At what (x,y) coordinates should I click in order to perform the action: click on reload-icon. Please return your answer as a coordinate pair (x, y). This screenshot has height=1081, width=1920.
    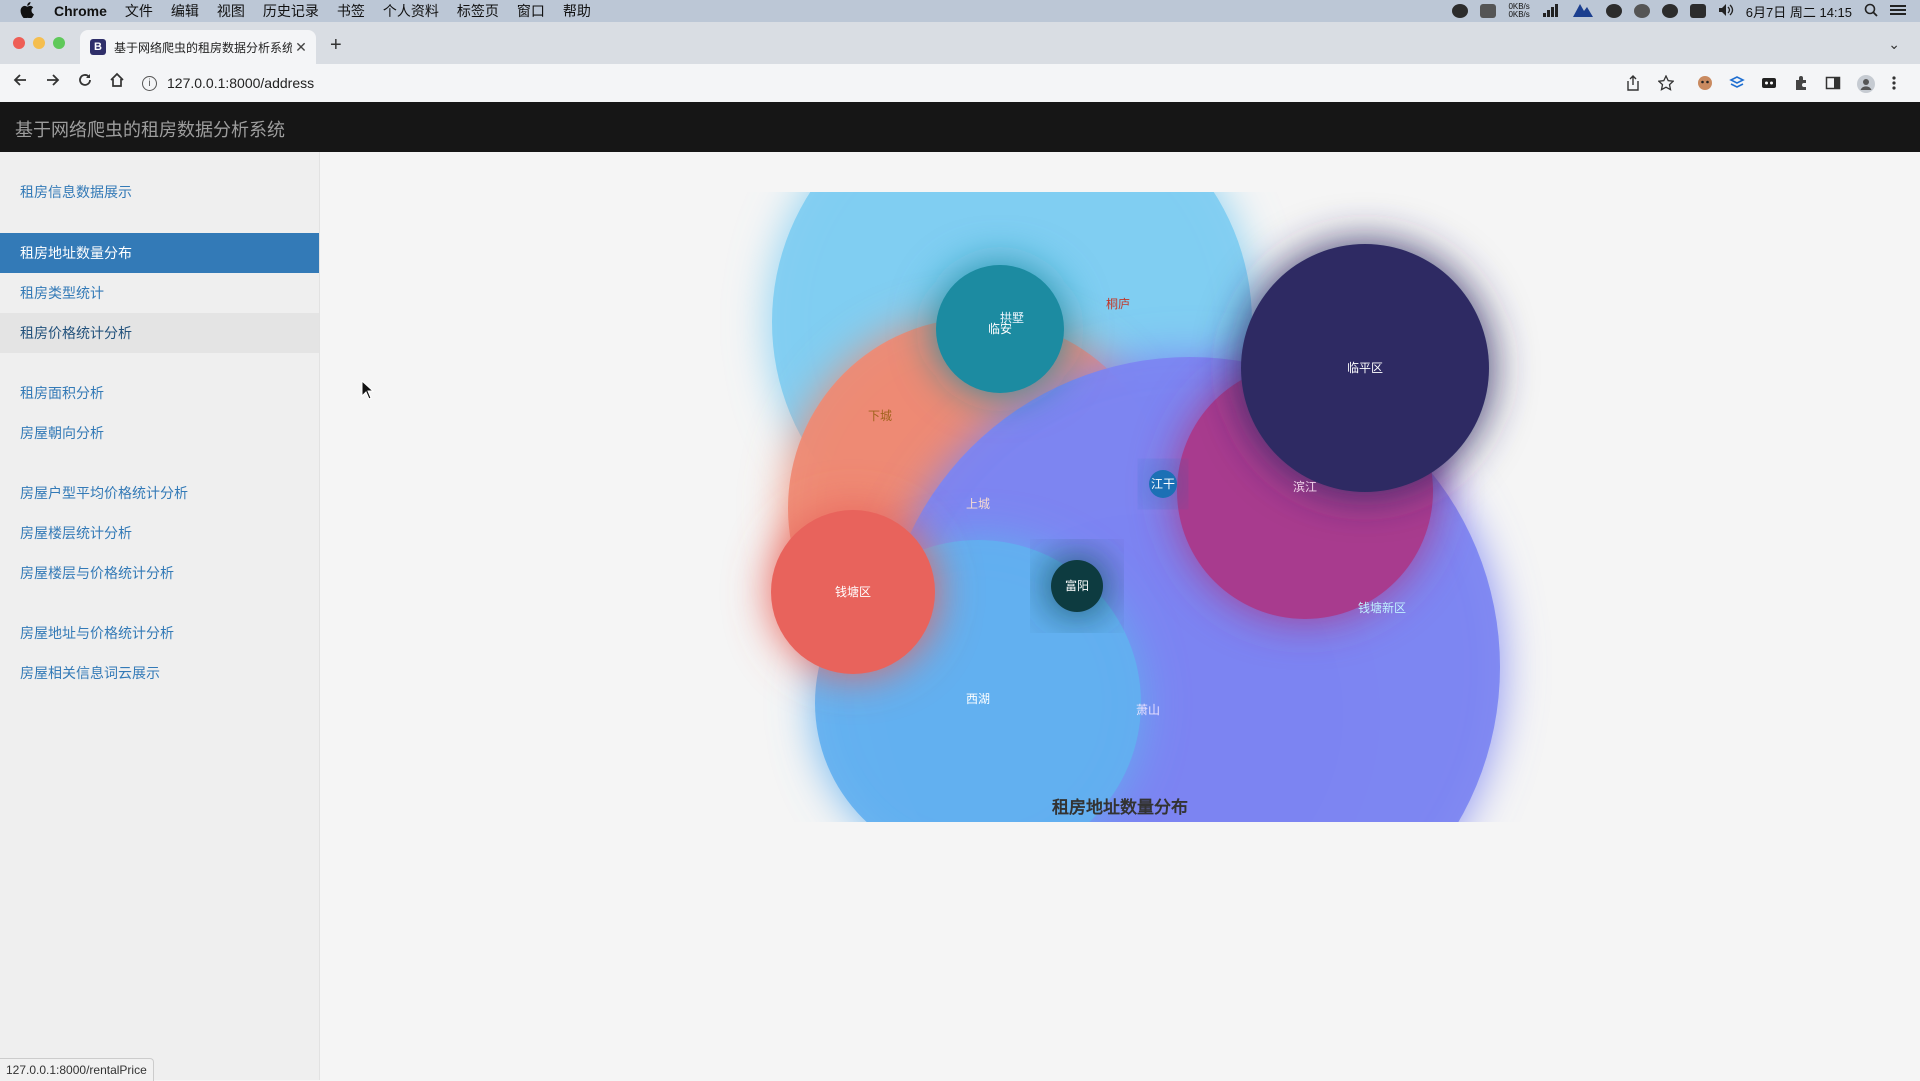
    Looking at the image, I should click on (85, 82).